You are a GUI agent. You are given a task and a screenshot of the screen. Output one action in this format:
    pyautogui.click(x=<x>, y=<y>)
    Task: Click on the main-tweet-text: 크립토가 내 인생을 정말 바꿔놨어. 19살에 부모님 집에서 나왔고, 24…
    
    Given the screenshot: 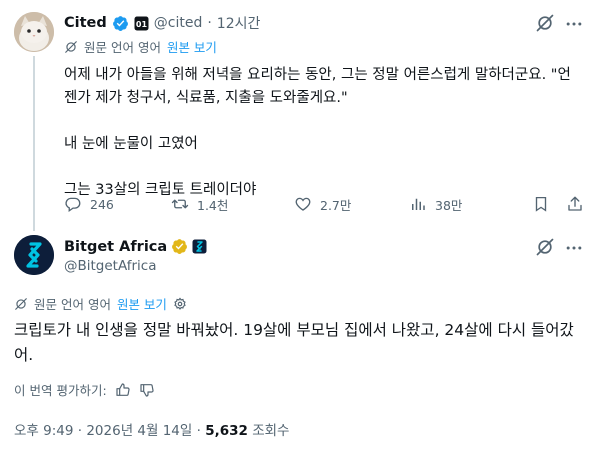 What is the action you would take?
    pyautogui.click(x=294, y=342)
    